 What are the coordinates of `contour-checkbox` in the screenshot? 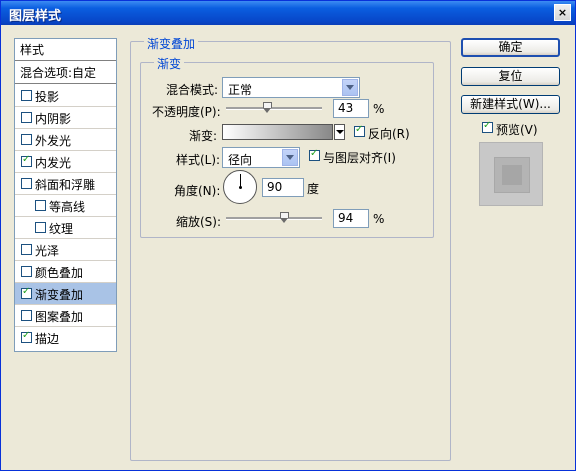 It's located at (40, 205).